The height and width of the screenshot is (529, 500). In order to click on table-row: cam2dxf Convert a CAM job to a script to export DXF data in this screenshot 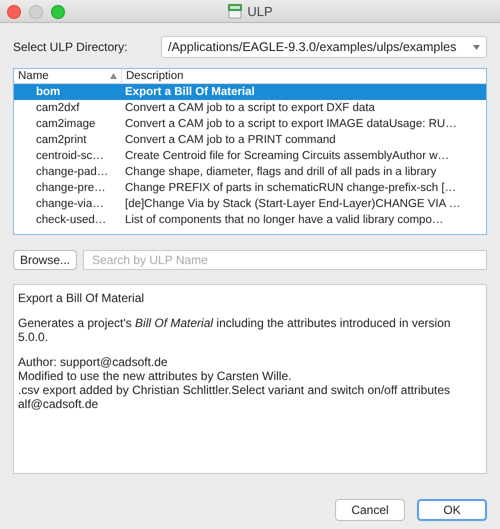, I will do `click(250, 108)`.